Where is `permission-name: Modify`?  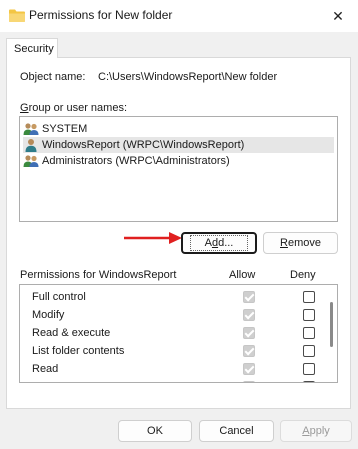
permission-name: Modify is located at coordinates (48, 315).